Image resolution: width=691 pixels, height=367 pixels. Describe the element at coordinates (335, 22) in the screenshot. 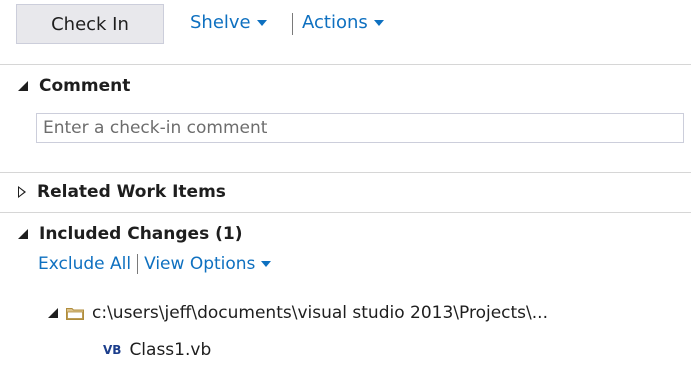

I see `actions-label: Actions` at that location.